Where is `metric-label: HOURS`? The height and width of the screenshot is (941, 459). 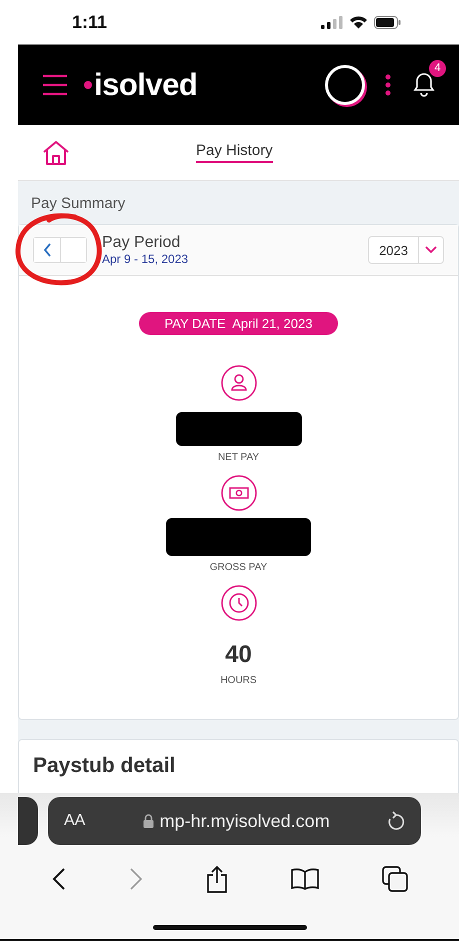 metric-label: HOURS is located at coordinates (238, 680).